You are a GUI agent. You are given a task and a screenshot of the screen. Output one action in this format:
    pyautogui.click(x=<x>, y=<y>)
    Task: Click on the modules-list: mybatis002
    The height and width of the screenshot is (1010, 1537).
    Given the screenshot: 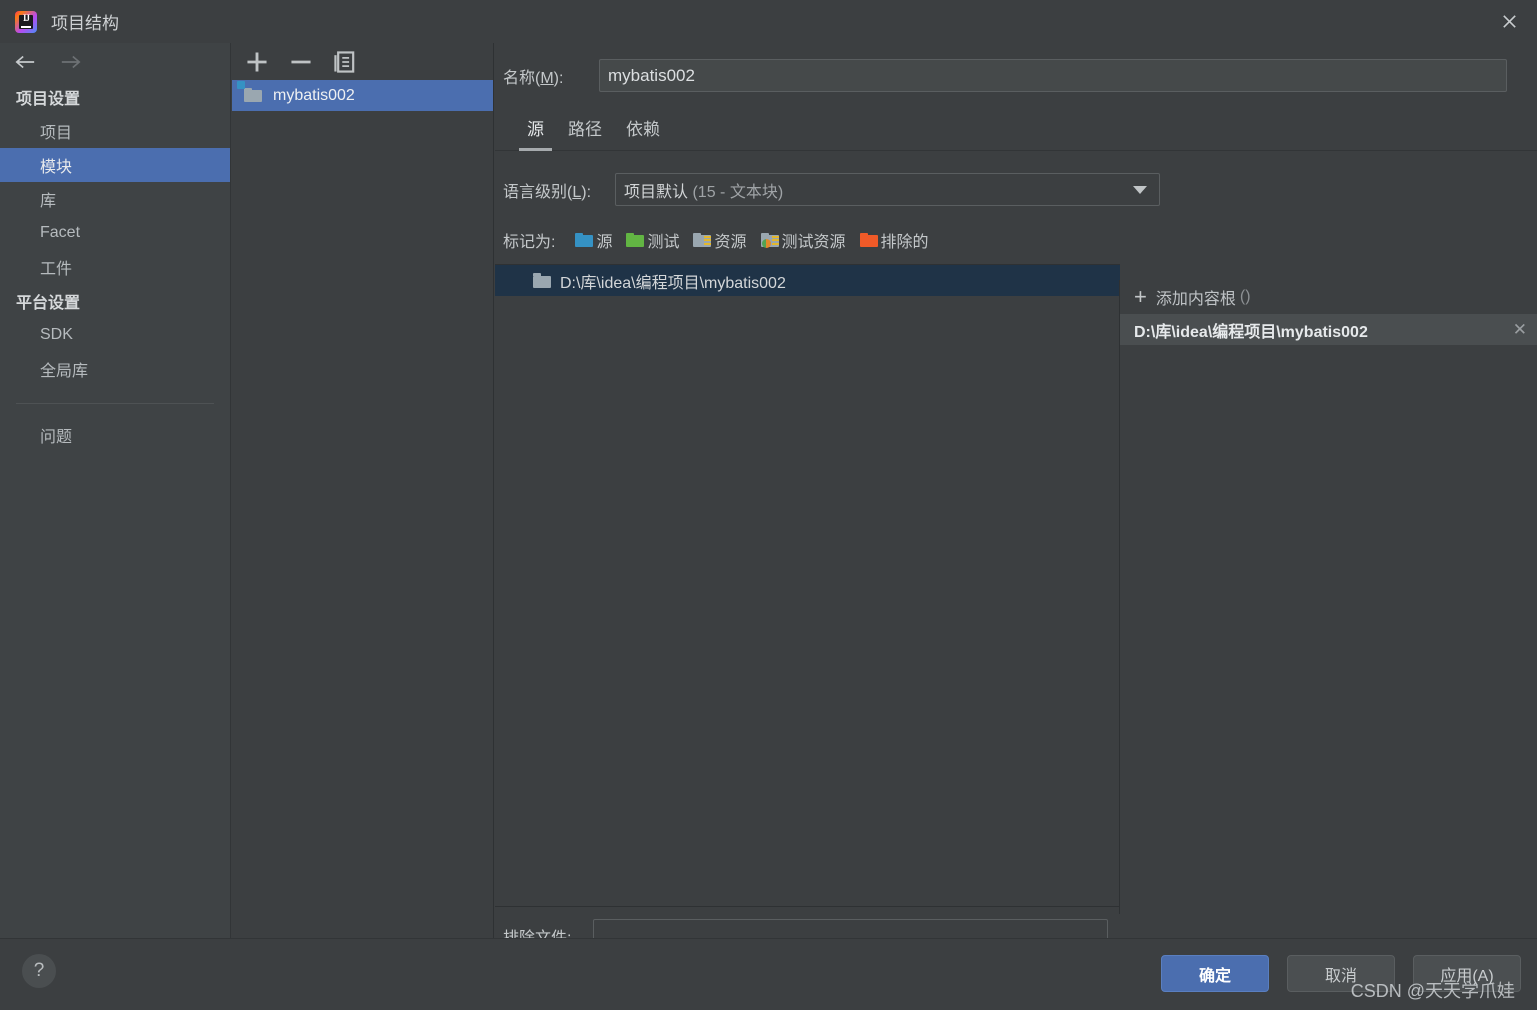 What is the action you would take?
    pyautogui.click(x=362, y=95)
    